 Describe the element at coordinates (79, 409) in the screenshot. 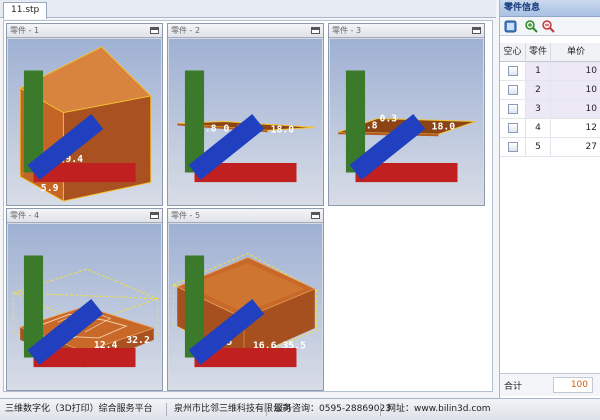

I see `platform-name: 三维数字化（3D打印）综合服务平台` at that location.